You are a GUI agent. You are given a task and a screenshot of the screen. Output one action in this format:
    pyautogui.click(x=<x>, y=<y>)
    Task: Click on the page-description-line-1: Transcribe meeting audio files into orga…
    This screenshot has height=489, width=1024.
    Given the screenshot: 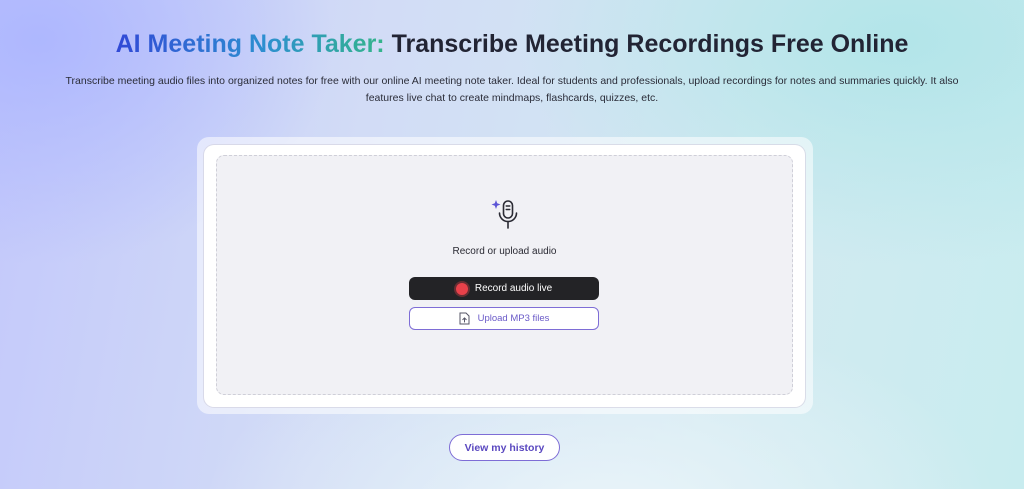 What is the action you would take?
    pyautogui.click(x=512, y=81)
    